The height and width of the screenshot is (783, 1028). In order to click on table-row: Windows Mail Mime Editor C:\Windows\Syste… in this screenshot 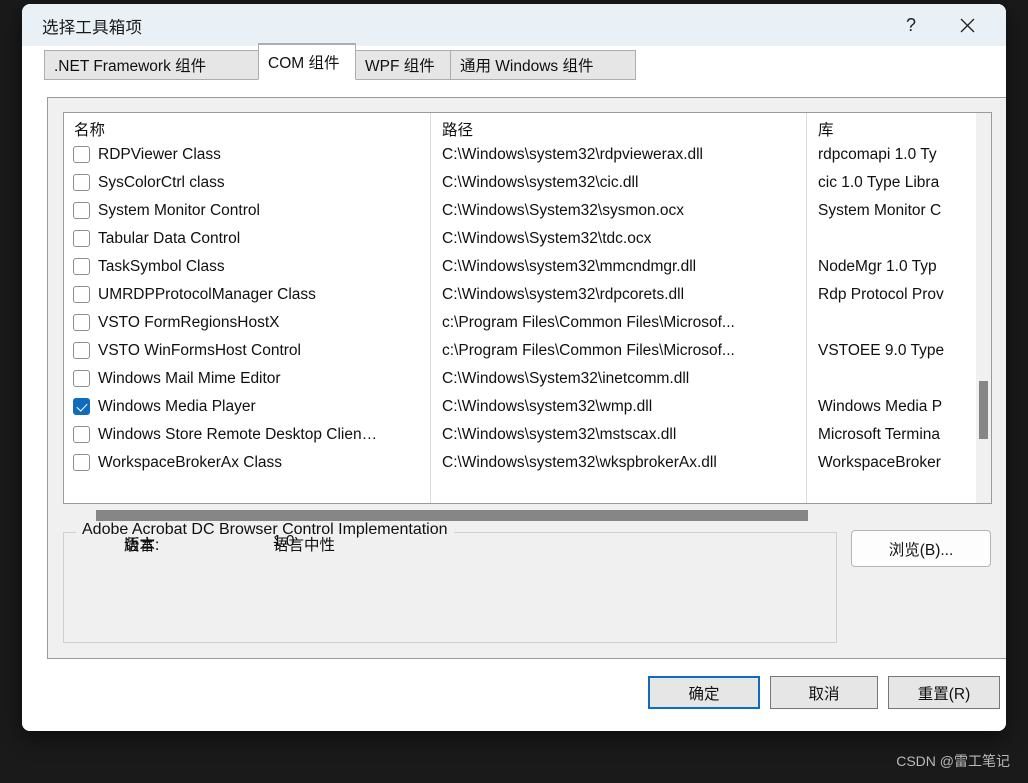, I will do `click(527, 379)`.